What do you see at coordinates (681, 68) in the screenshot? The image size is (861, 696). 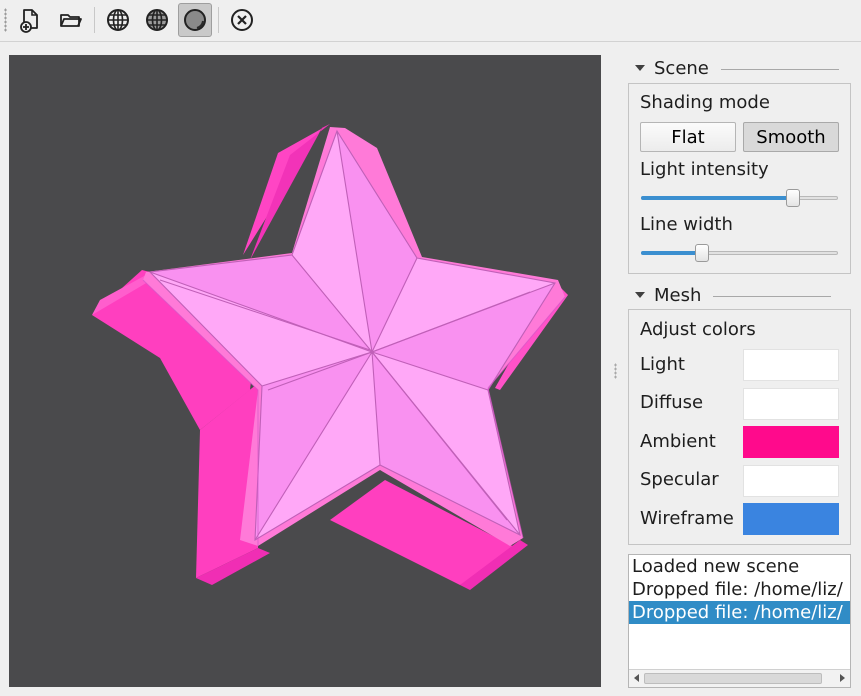 I see `scene-section-title: Scene` at bounding box center [681, 68].